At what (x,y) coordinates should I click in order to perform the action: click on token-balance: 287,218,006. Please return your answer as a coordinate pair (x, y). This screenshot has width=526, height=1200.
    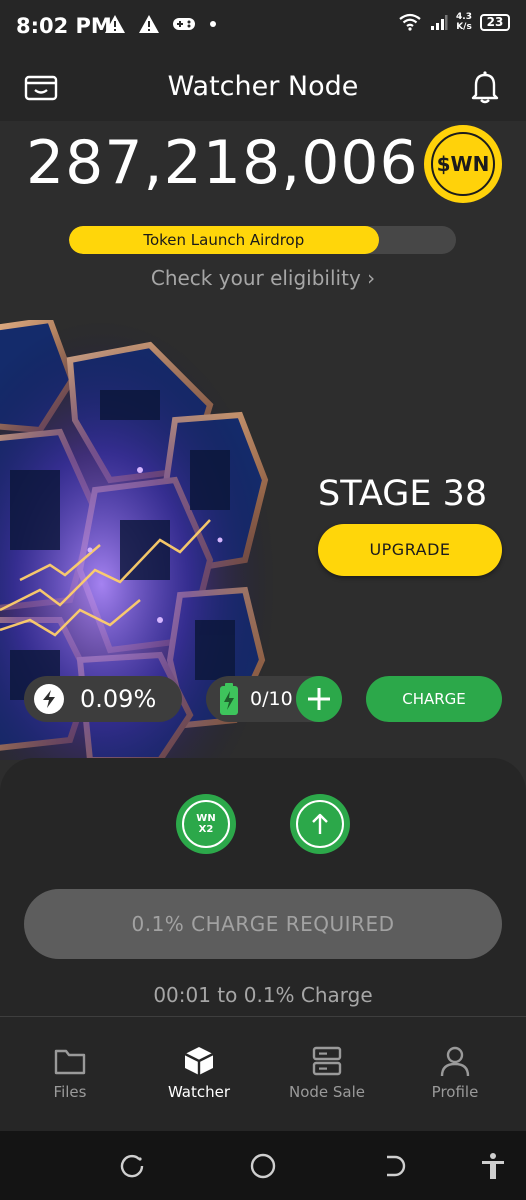
    Looking at the image, I should click on (222, 163).